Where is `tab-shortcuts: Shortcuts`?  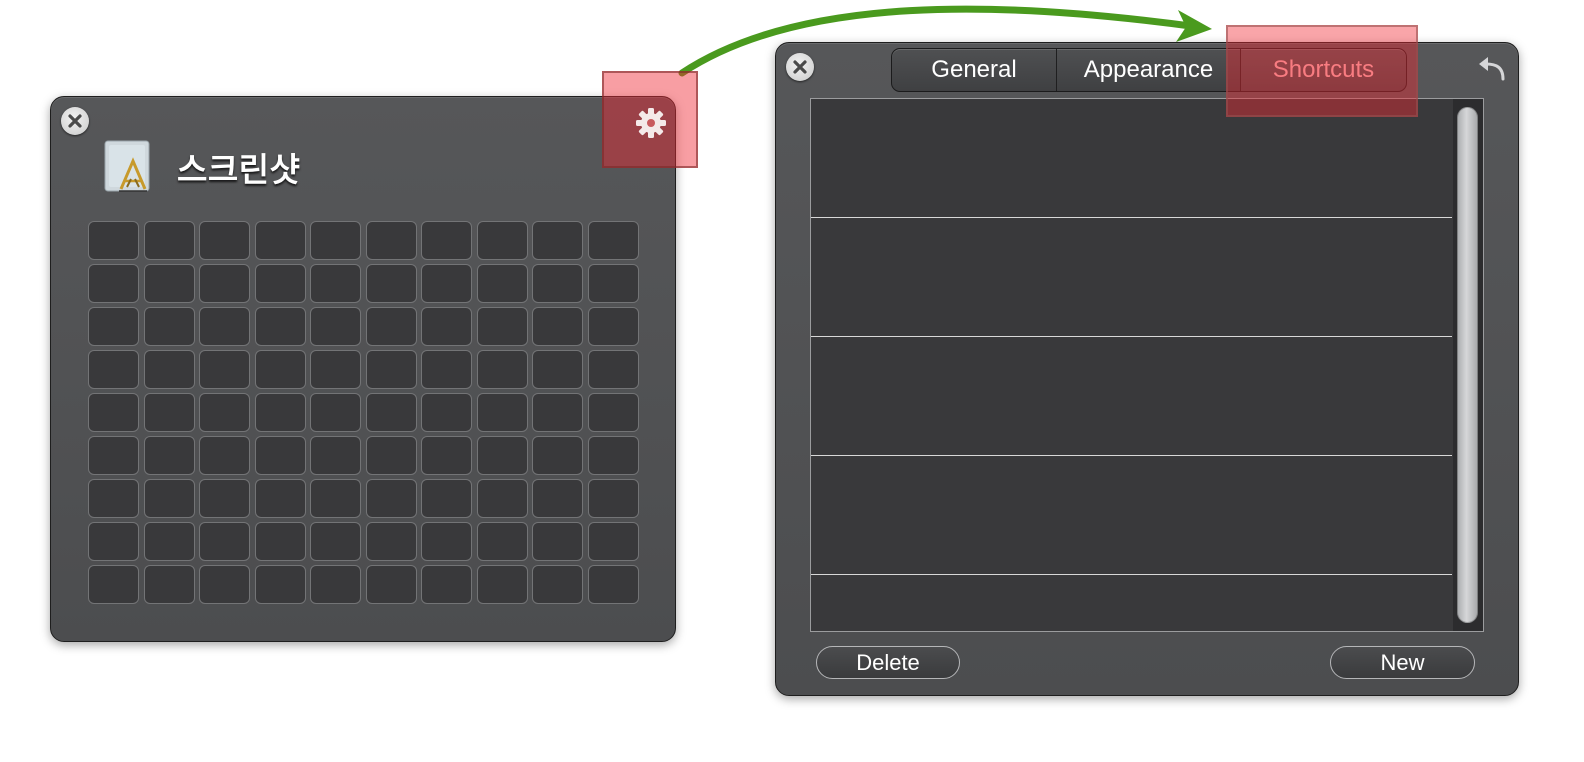
tab-shortcuts: Shortcuts is located at coordinates (1323, 70).